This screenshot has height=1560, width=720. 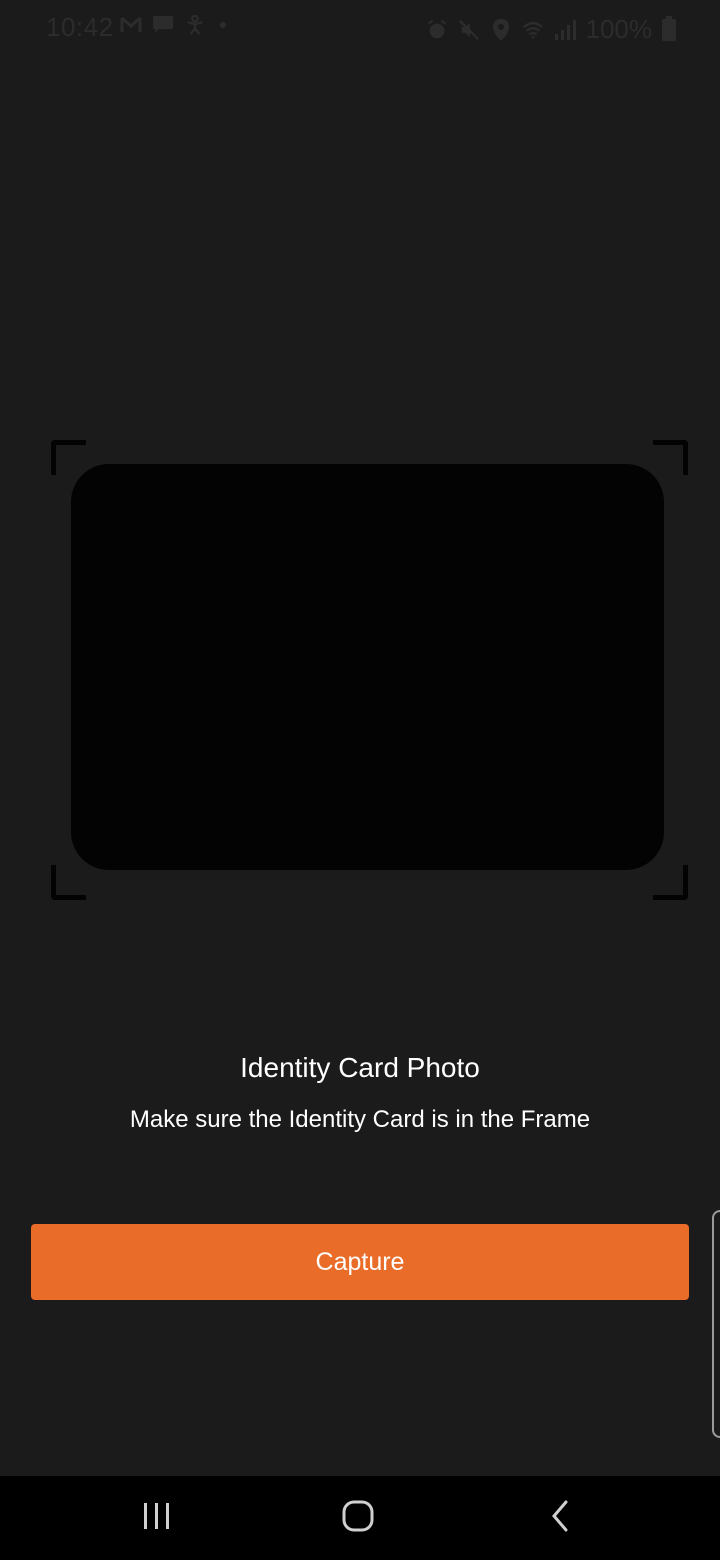 I want to click on frame-corner-top-right, so click(x=670, y=457).